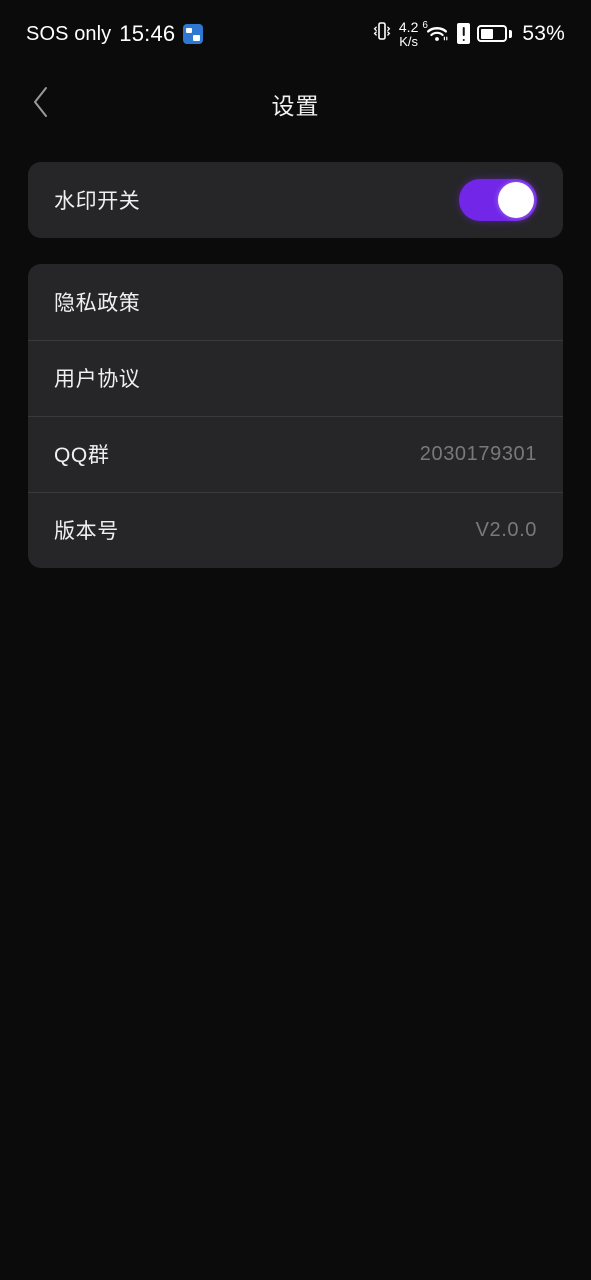 The image size is (591, 1280). I want to click on battery-fill, so click(487, 33).